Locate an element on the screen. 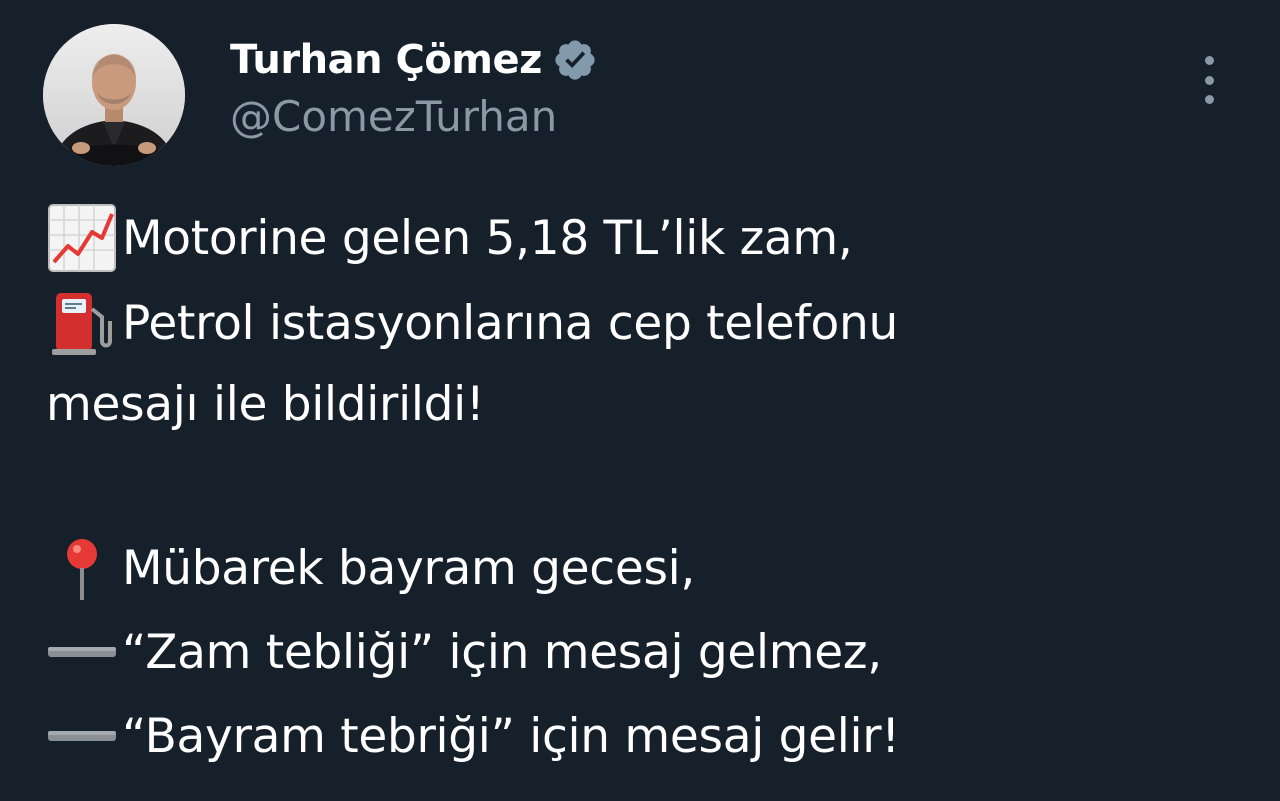 The height and width of the screenshot is (801, 1280). tweet-line: Motorine gelen 5,18 TL’lik zam, is located at coordinates (449, 238).